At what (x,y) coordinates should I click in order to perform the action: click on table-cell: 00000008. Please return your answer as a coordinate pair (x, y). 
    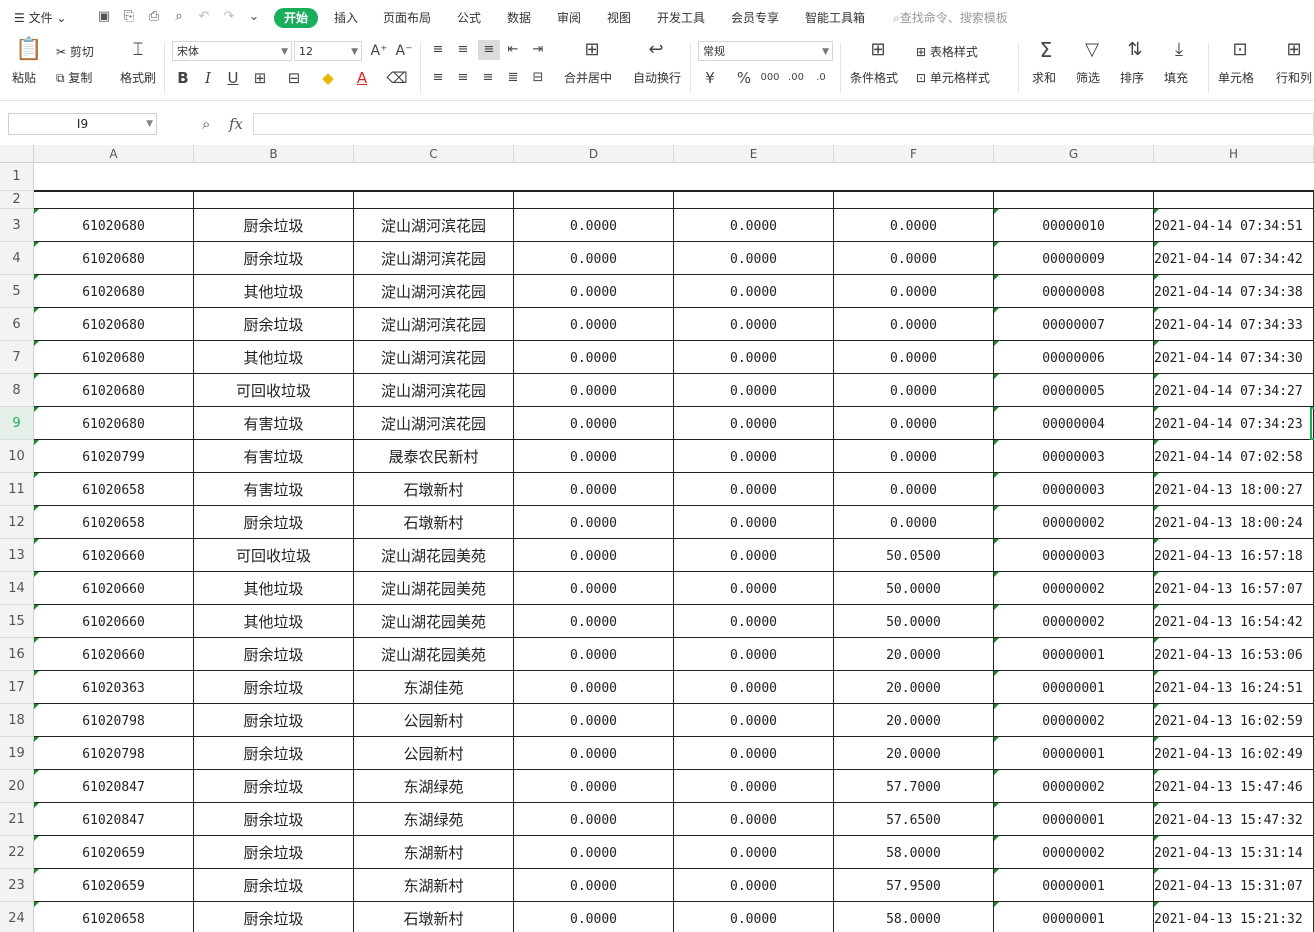
    Looking at the image, I should click on (1074, 291).